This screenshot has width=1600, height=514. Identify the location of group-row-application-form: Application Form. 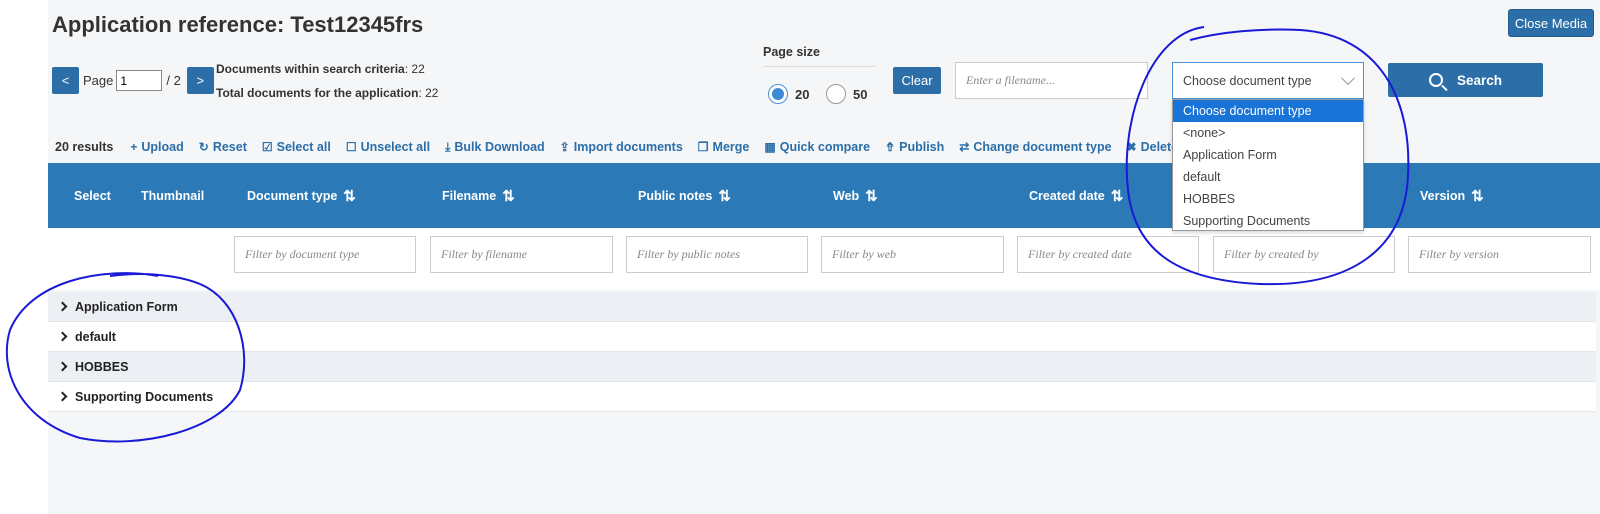
(822, 307).